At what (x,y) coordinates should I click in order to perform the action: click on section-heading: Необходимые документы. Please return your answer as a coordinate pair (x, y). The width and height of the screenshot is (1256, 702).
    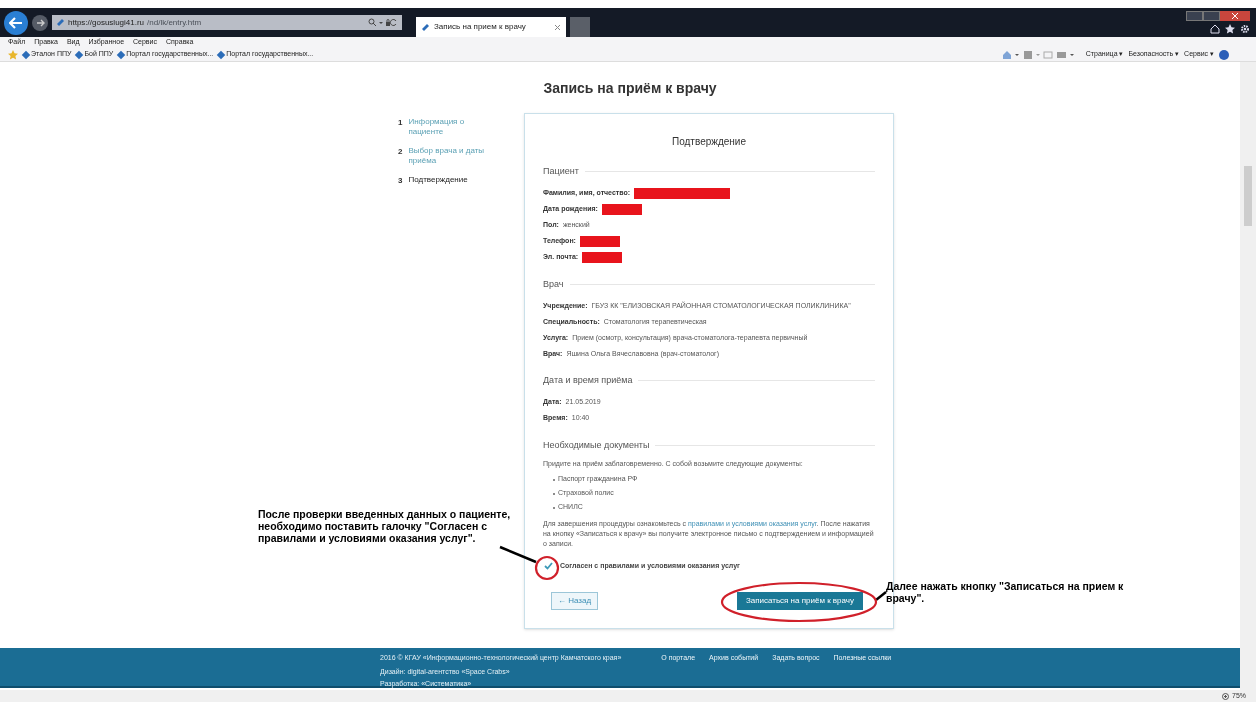
    Looking at the image, I should click on (596, 445).